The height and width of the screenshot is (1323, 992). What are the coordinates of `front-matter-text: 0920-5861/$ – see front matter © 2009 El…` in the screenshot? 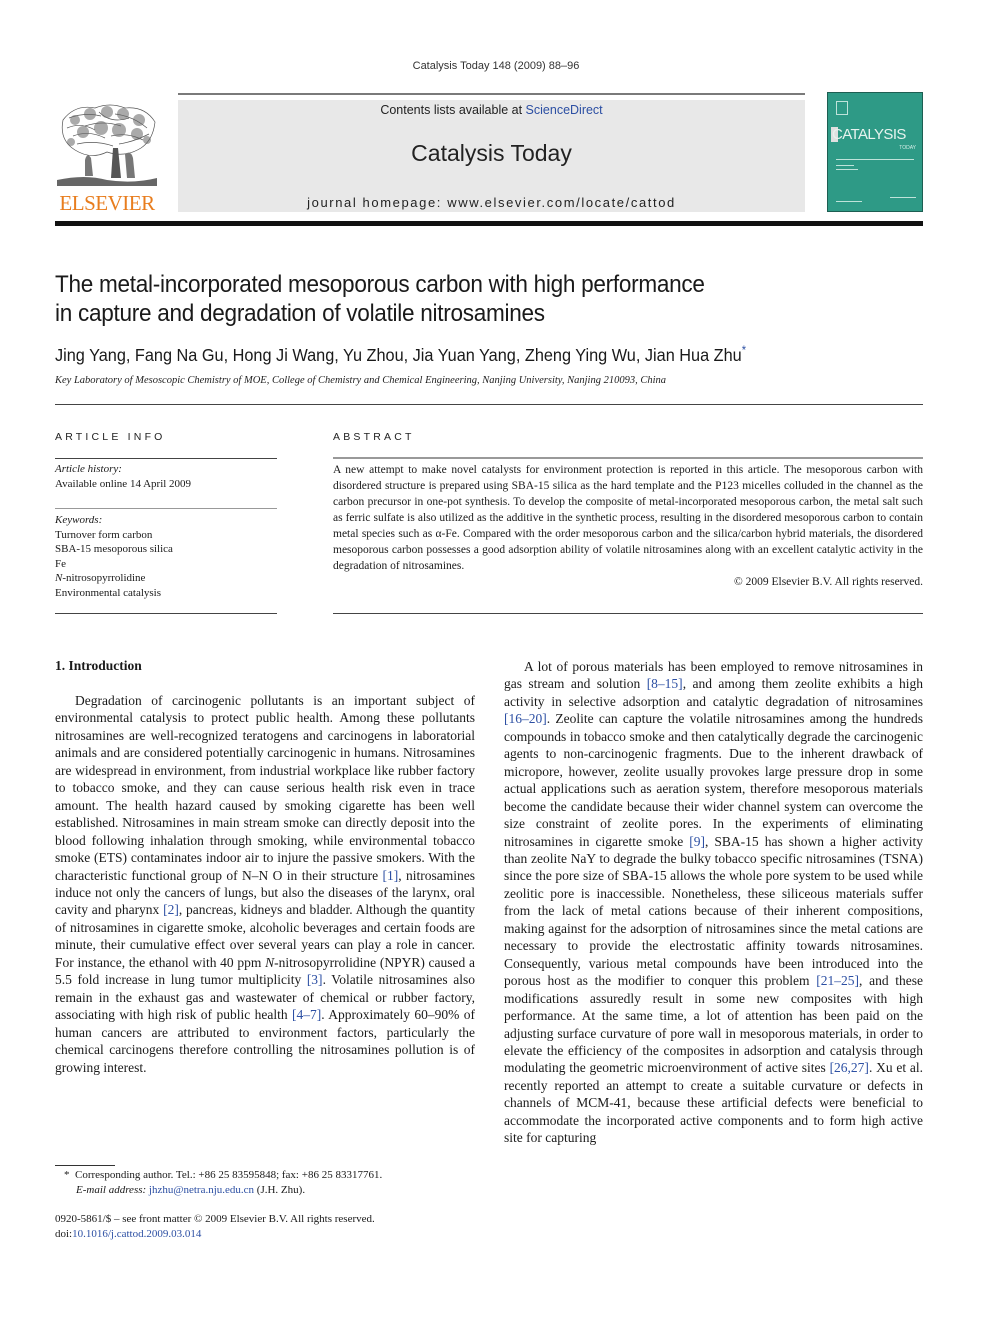 It's located at (215, 1219).